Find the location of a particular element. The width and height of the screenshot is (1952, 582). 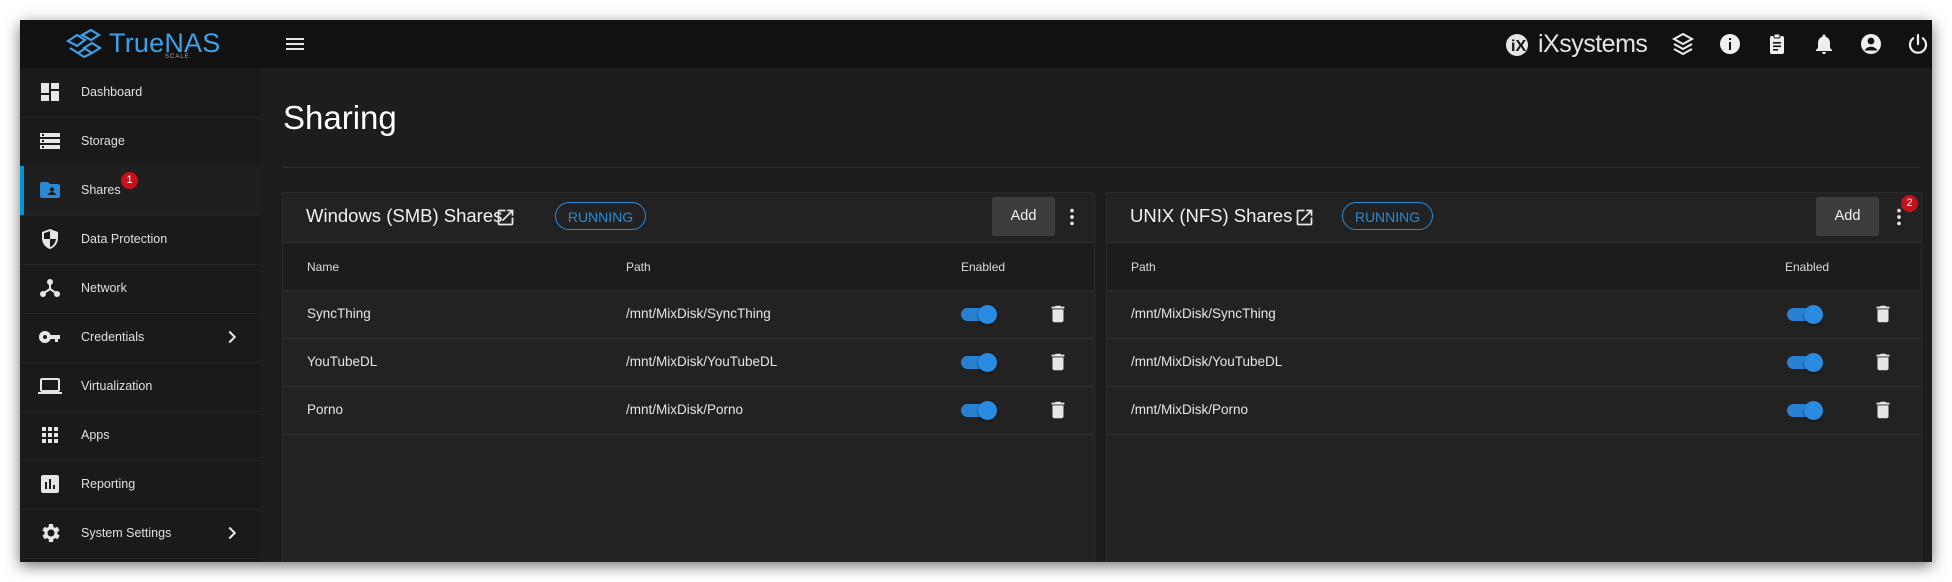

svg-text: iX is located at coordinates (1518, 46).